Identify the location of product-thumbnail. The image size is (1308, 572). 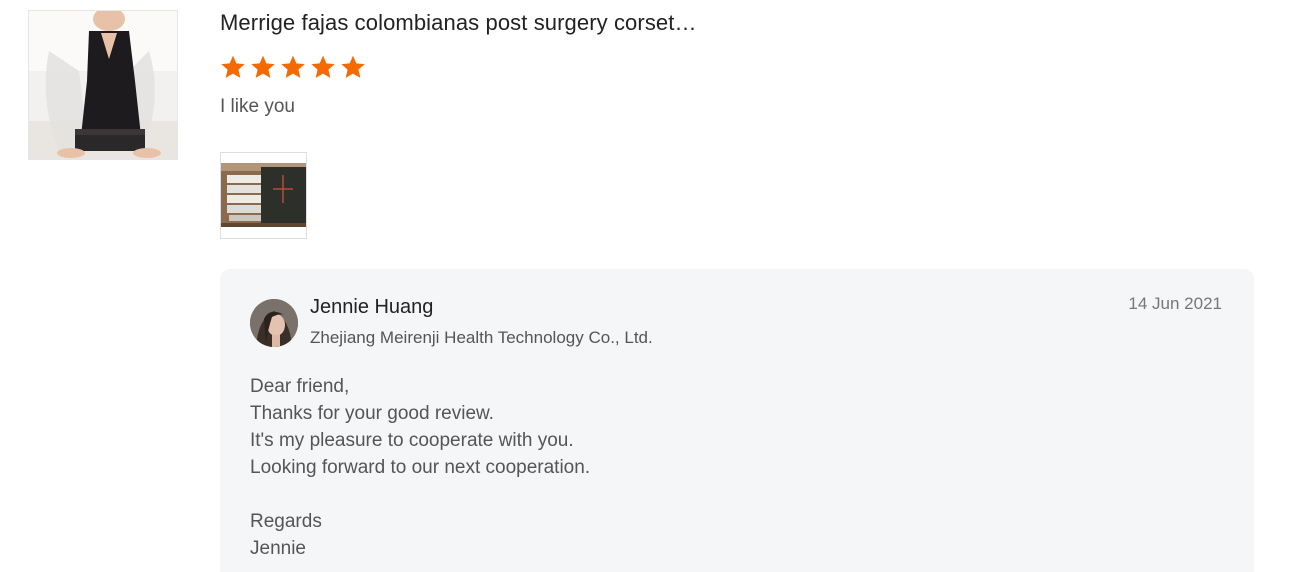
(103, 85).